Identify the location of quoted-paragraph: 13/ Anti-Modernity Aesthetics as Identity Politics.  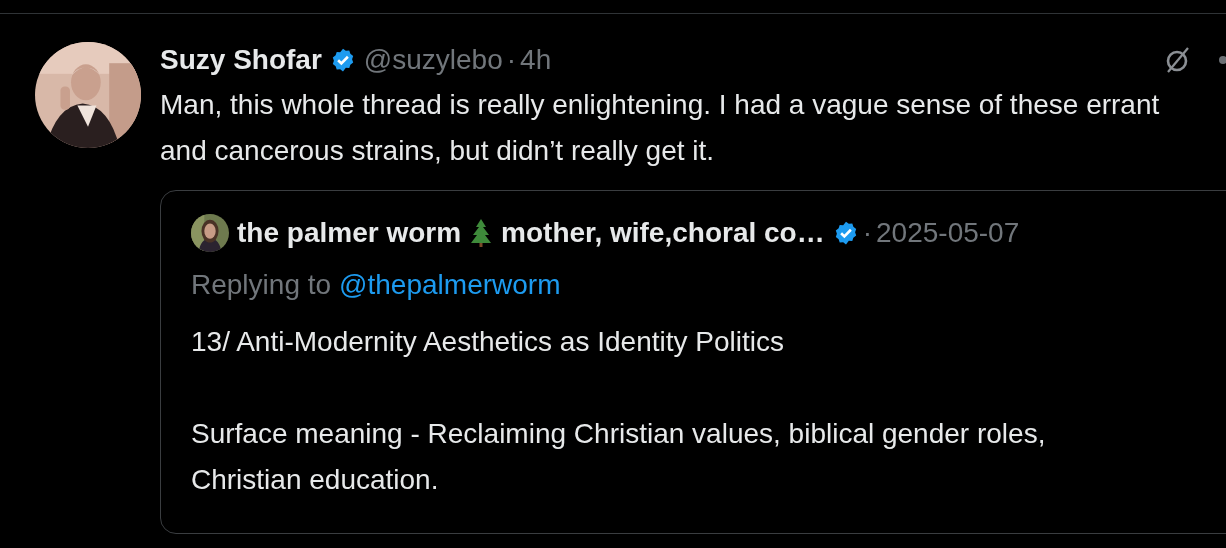
(488, 342).